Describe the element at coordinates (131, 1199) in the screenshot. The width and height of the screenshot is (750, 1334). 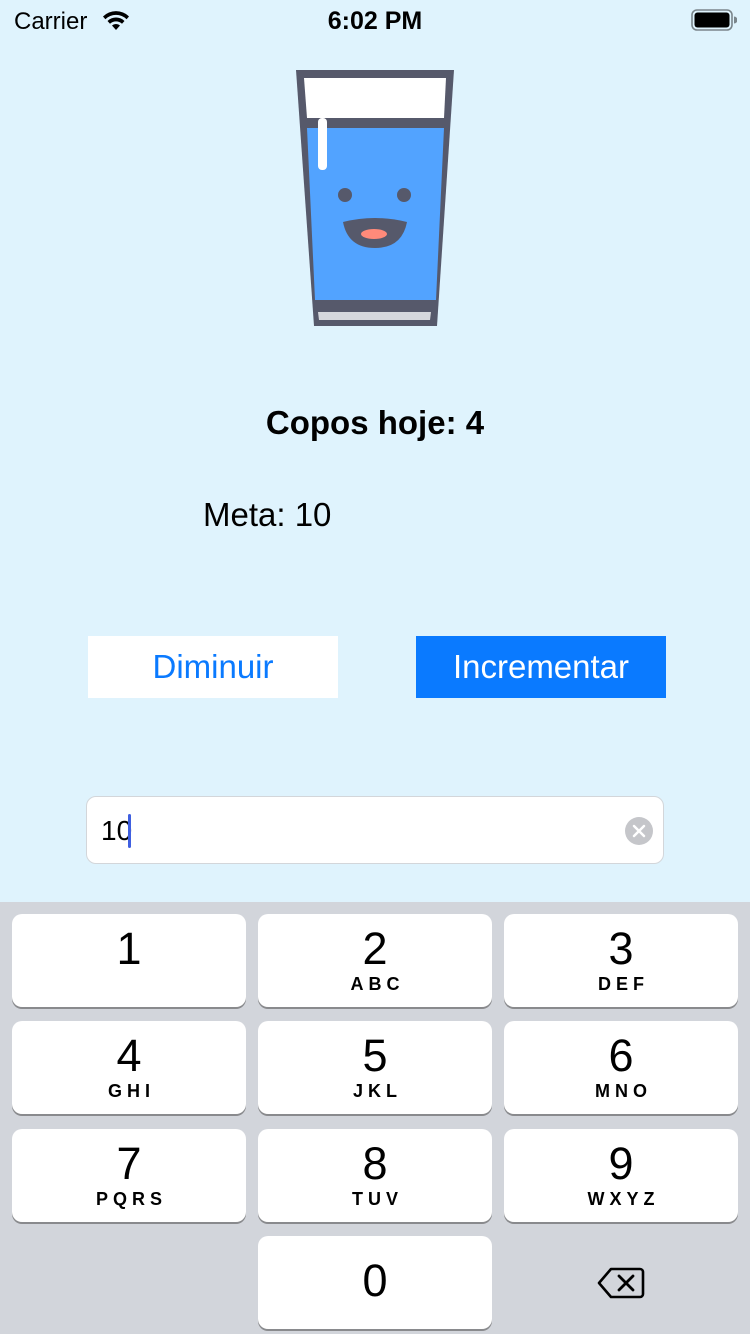
I see `key-letters: PQRS` at that location.